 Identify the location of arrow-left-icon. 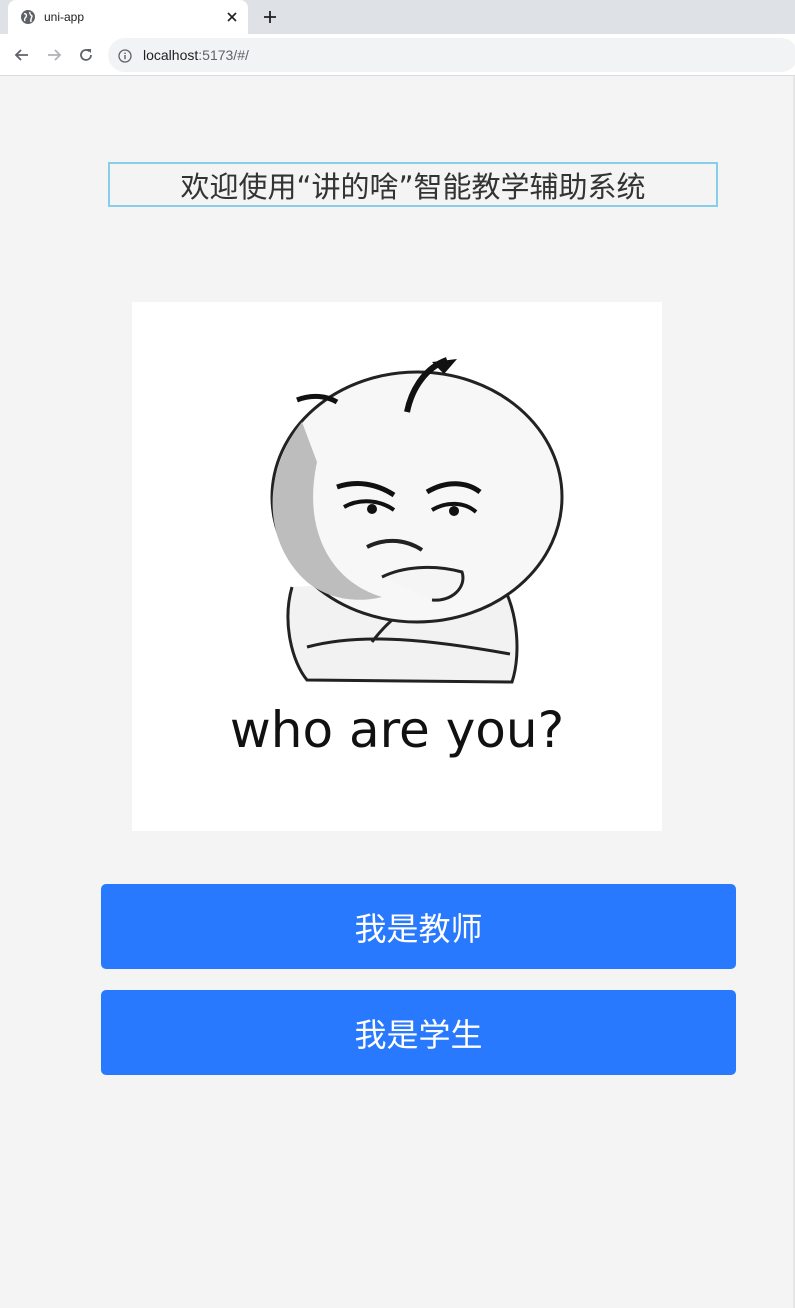
(22, 55).